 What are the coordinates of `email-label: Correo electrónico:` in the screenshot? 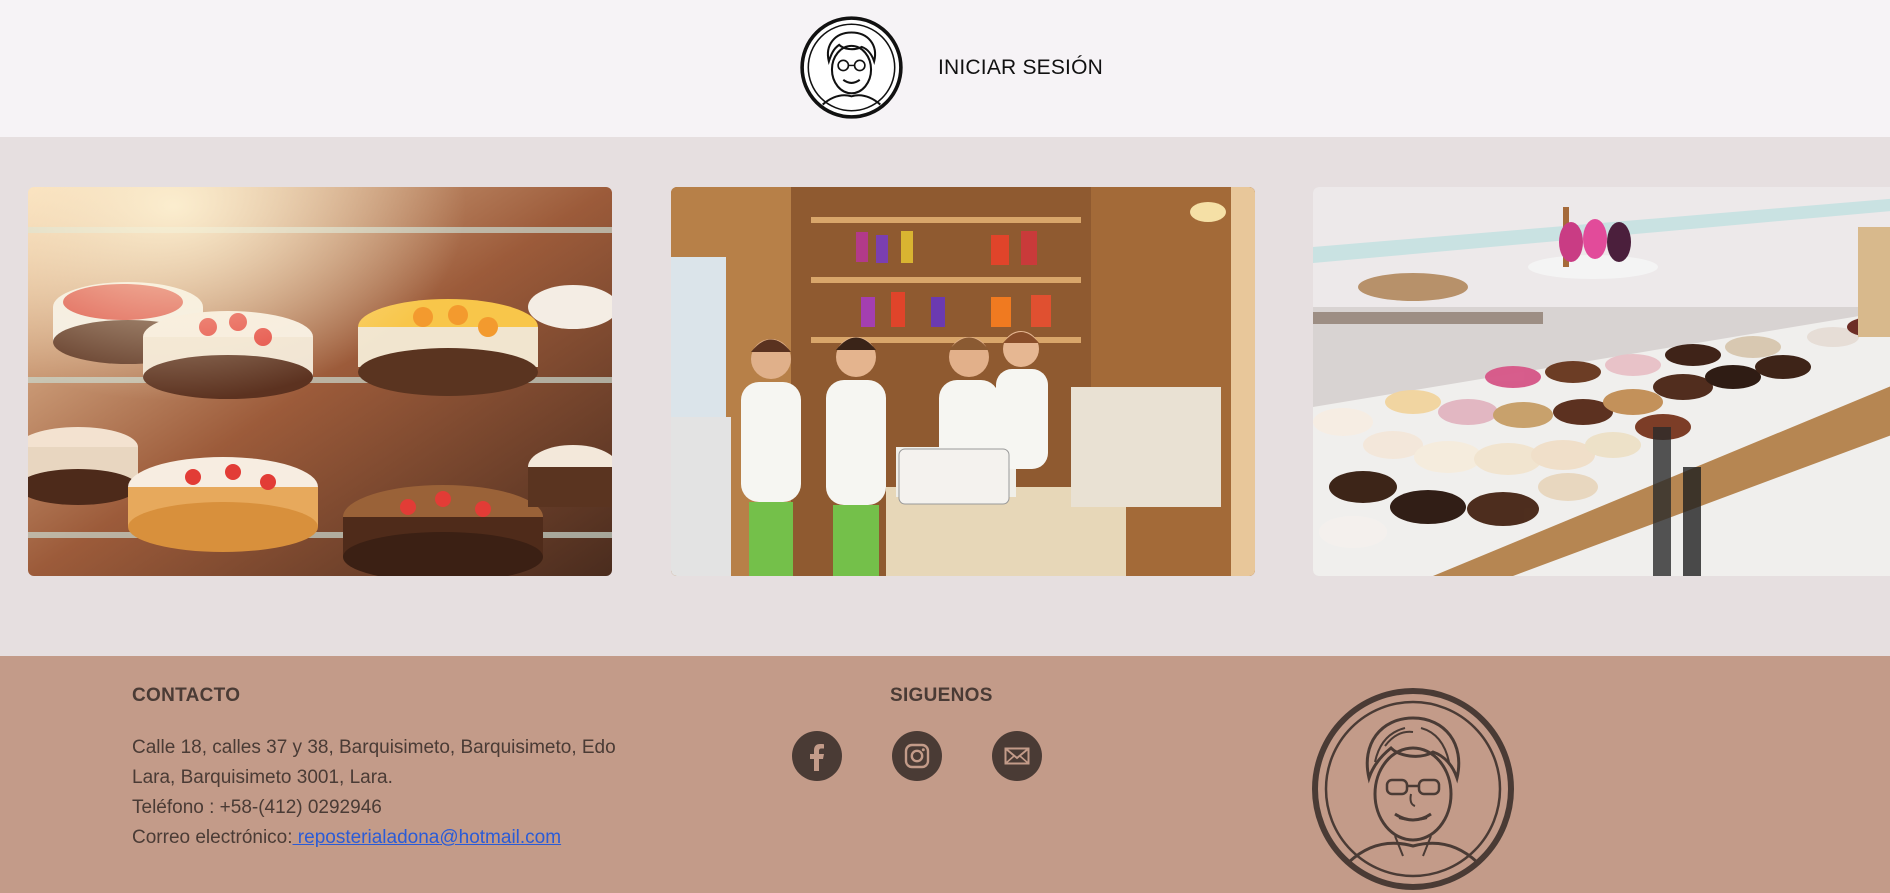 It's located at (212, 837).